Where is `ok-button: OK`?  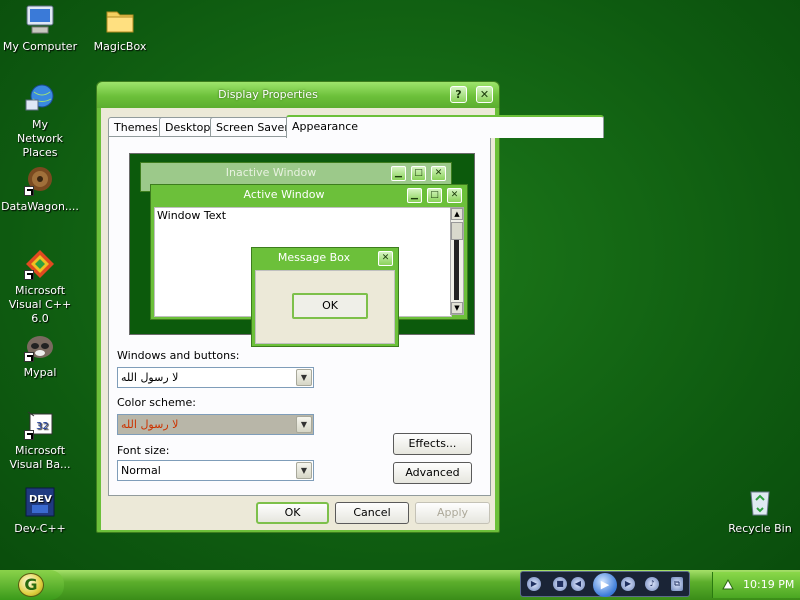 ok-button: OK is located at coordinates (292, 513).